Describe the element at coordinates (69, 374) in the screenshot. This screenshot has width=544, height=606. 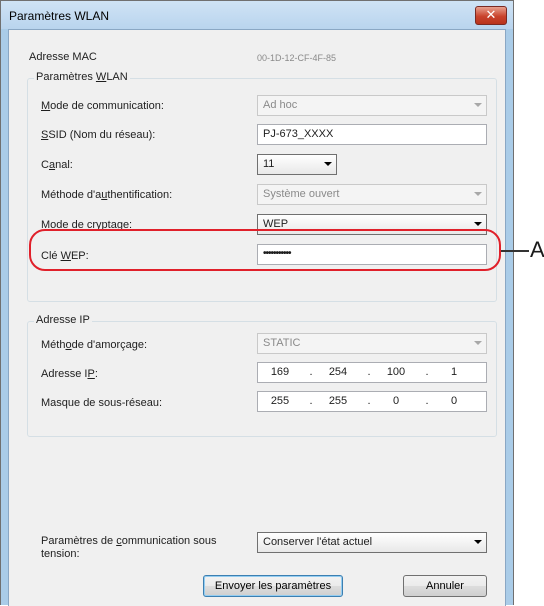
I see `ip-label: Adresse IP:` at that location.